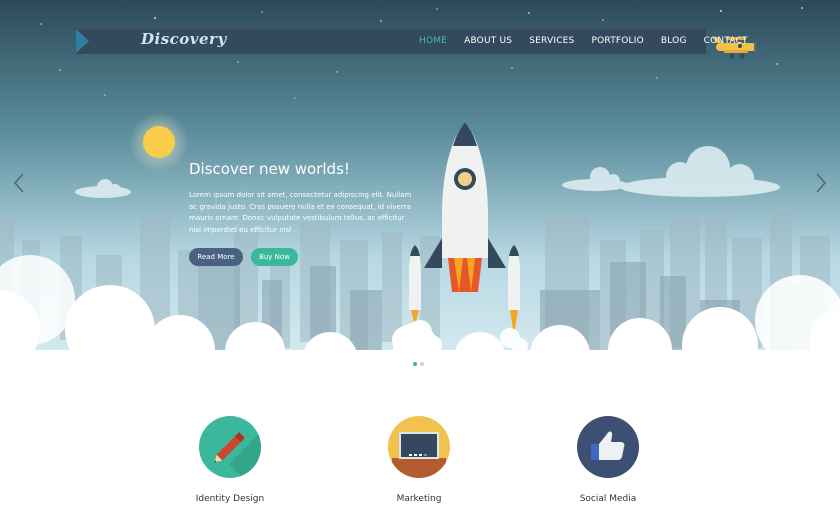 Image resolution: width=840 pixels, height=520 pixels. What do you see at coordinates (488, 41) in the screenshot?
I see `nav-item-about-us: ABOUT US` at bounding box center [488, 41].